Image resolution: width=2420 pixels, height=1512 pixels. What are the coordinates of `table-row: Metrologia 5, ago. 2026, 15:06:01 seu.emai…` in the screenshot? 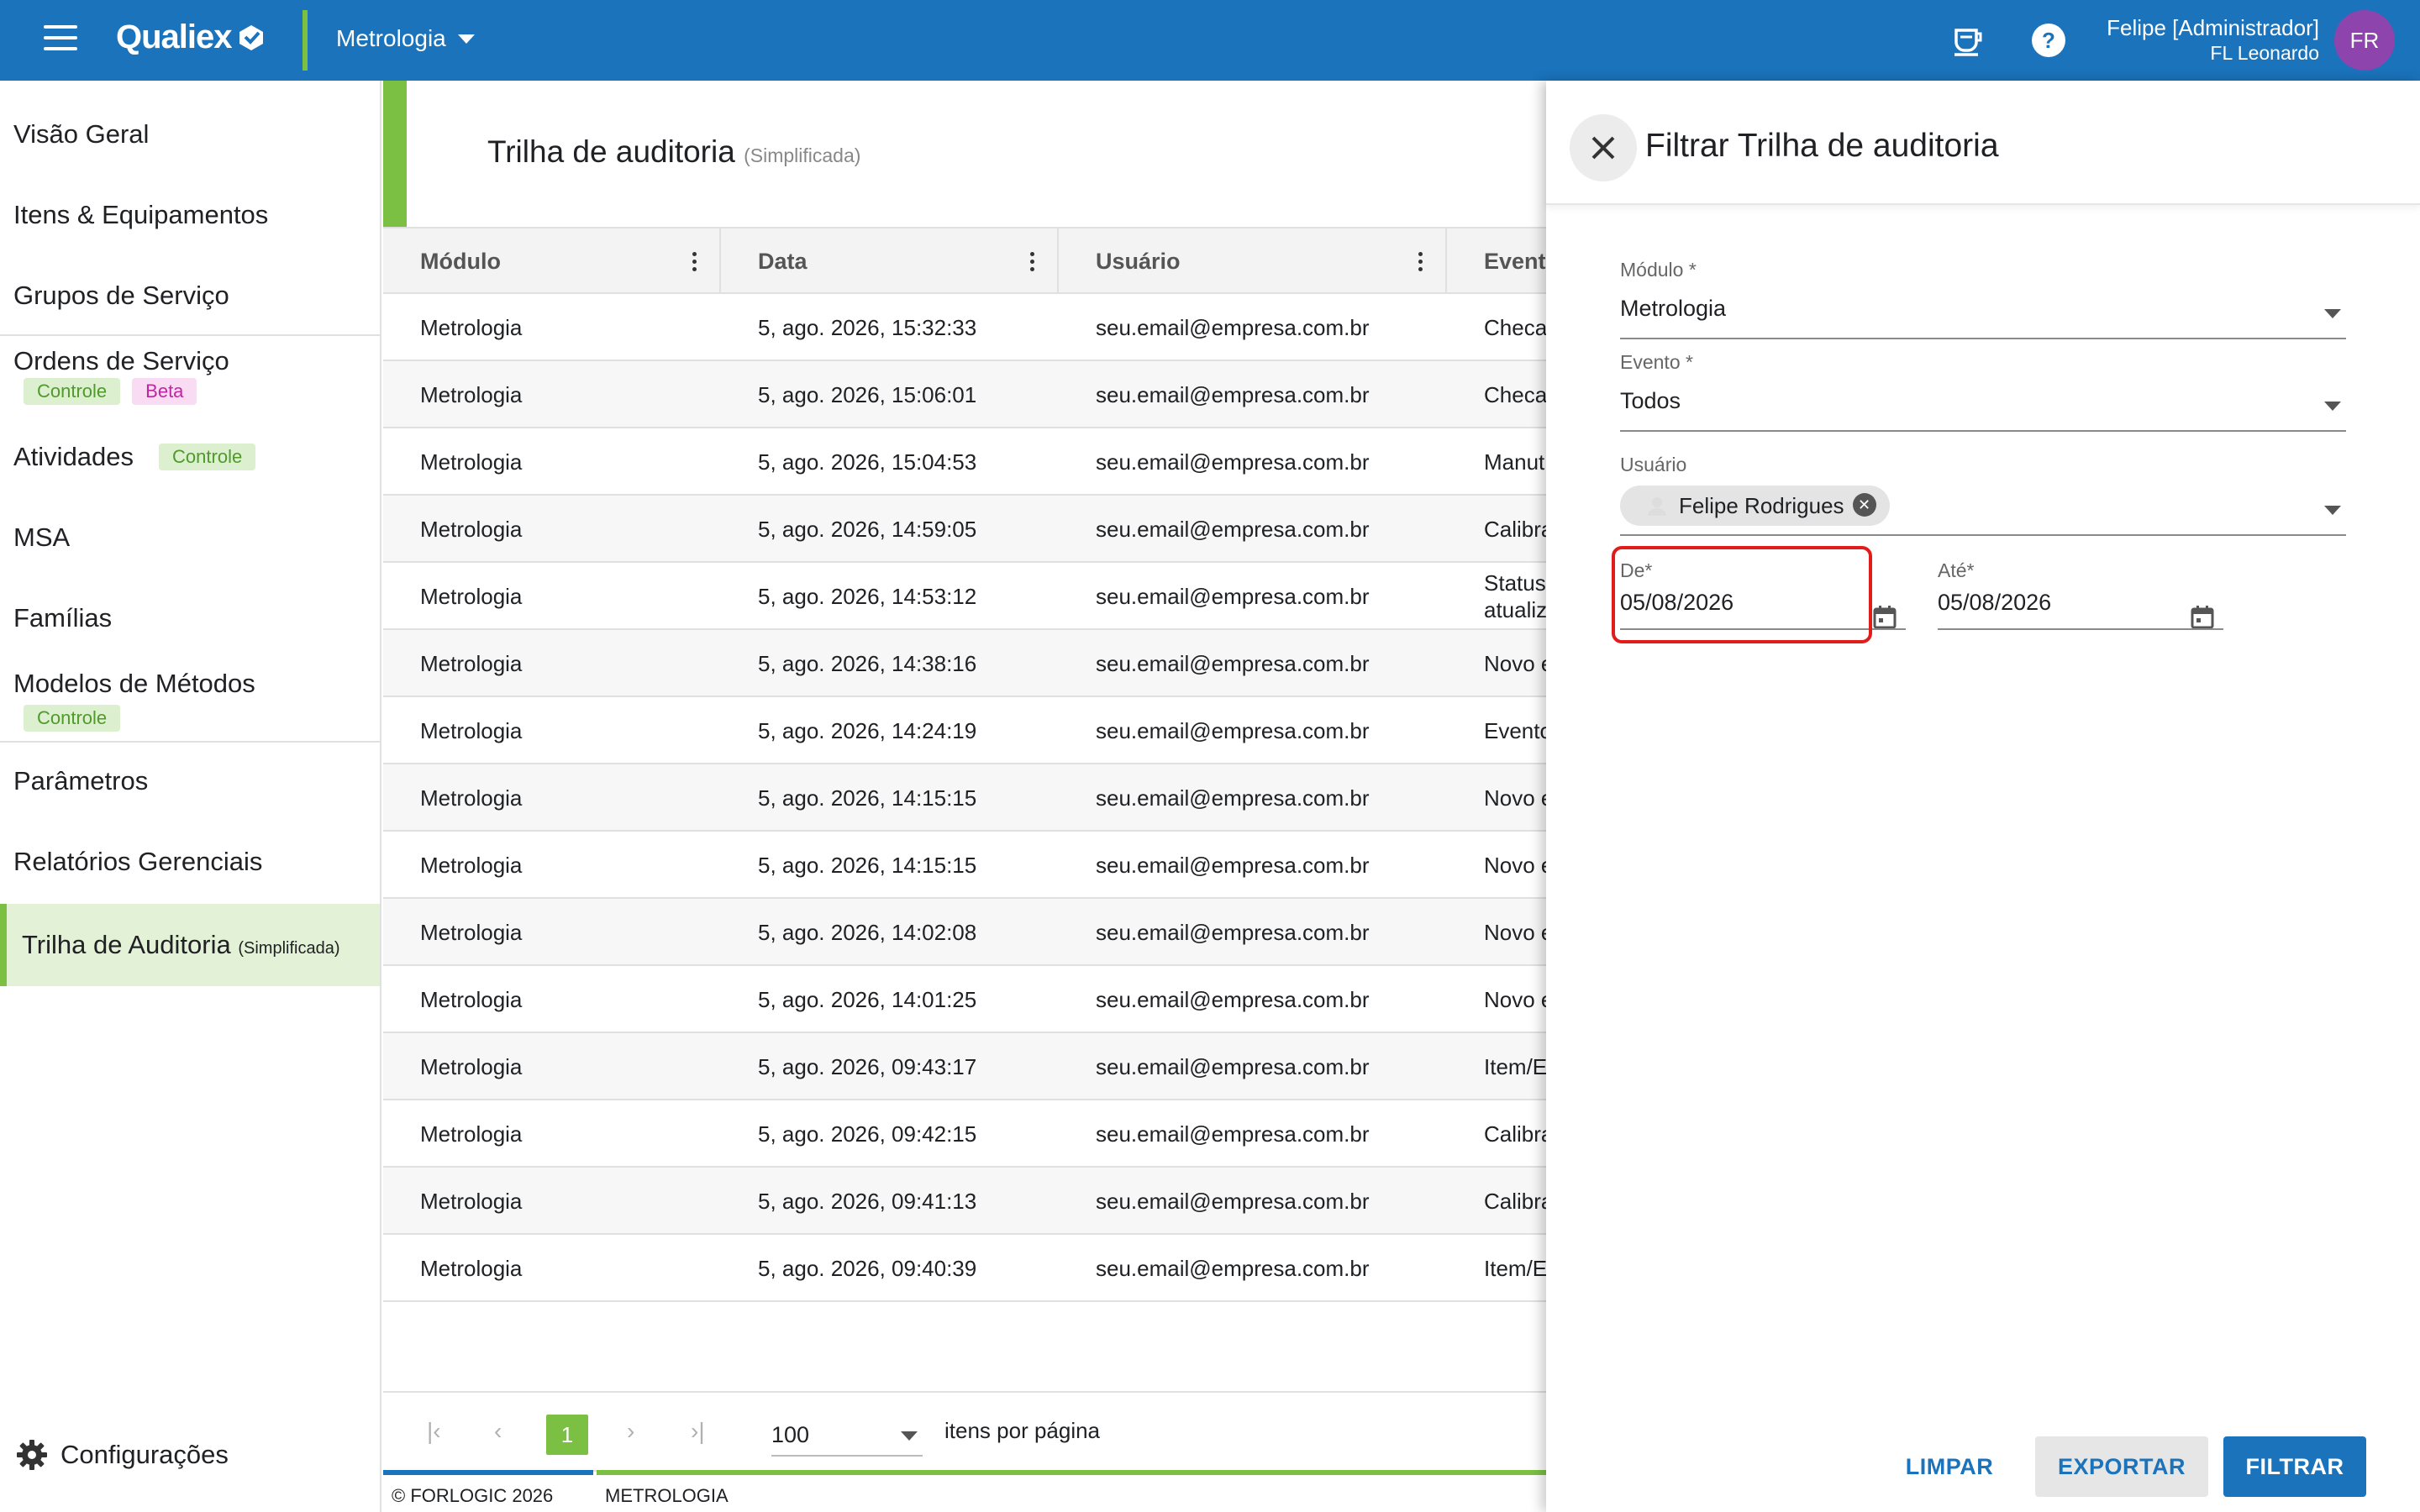 It's located at (964, 394).